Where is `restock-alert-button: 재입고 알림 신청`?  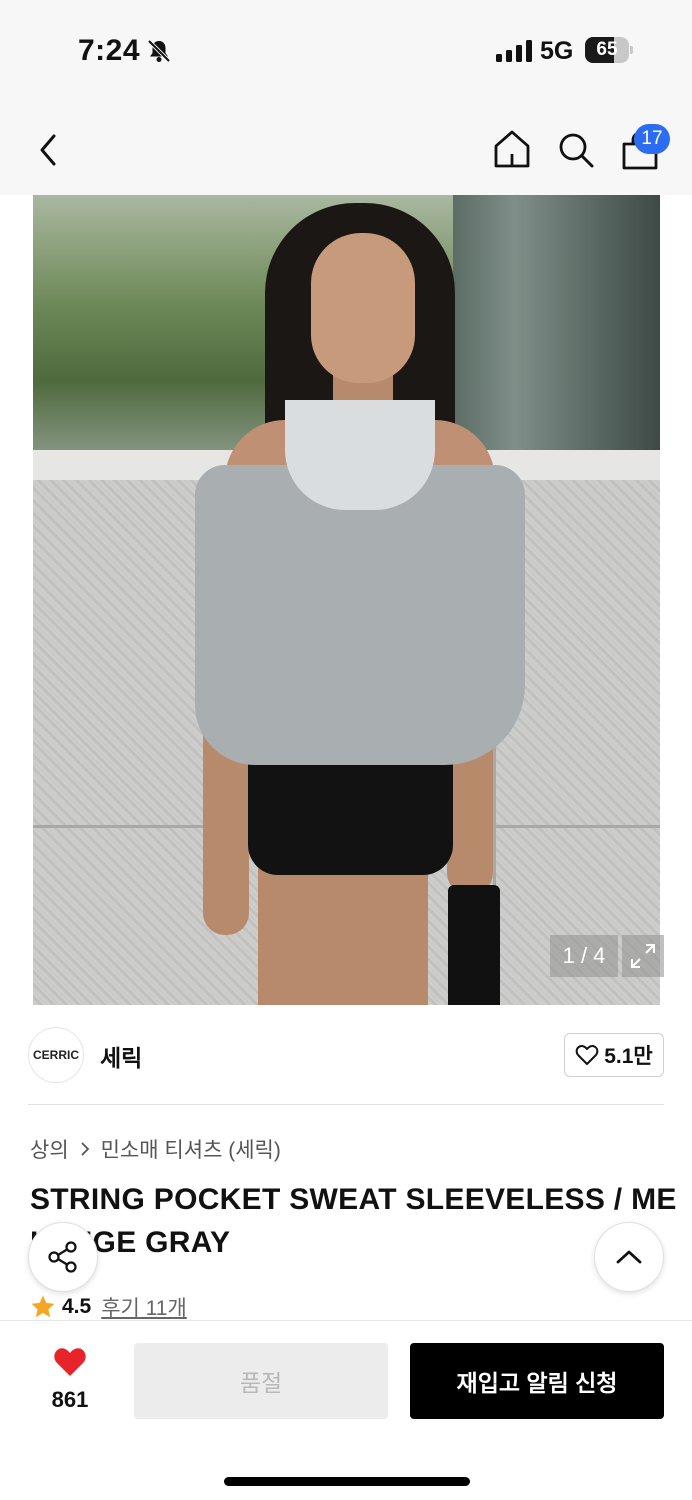 restock-alert-button: 재입고 알림 신청 is located at coordinates (537, 1381).